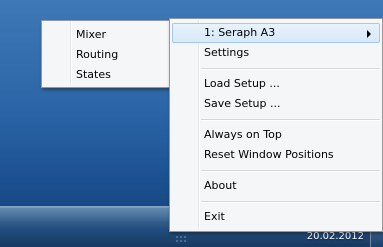 The image size is (383, 247). What do you see at coordinates (93, 74) in the screenshot?
I see `submenu-item-label: States` at bounding box center [93, 74].